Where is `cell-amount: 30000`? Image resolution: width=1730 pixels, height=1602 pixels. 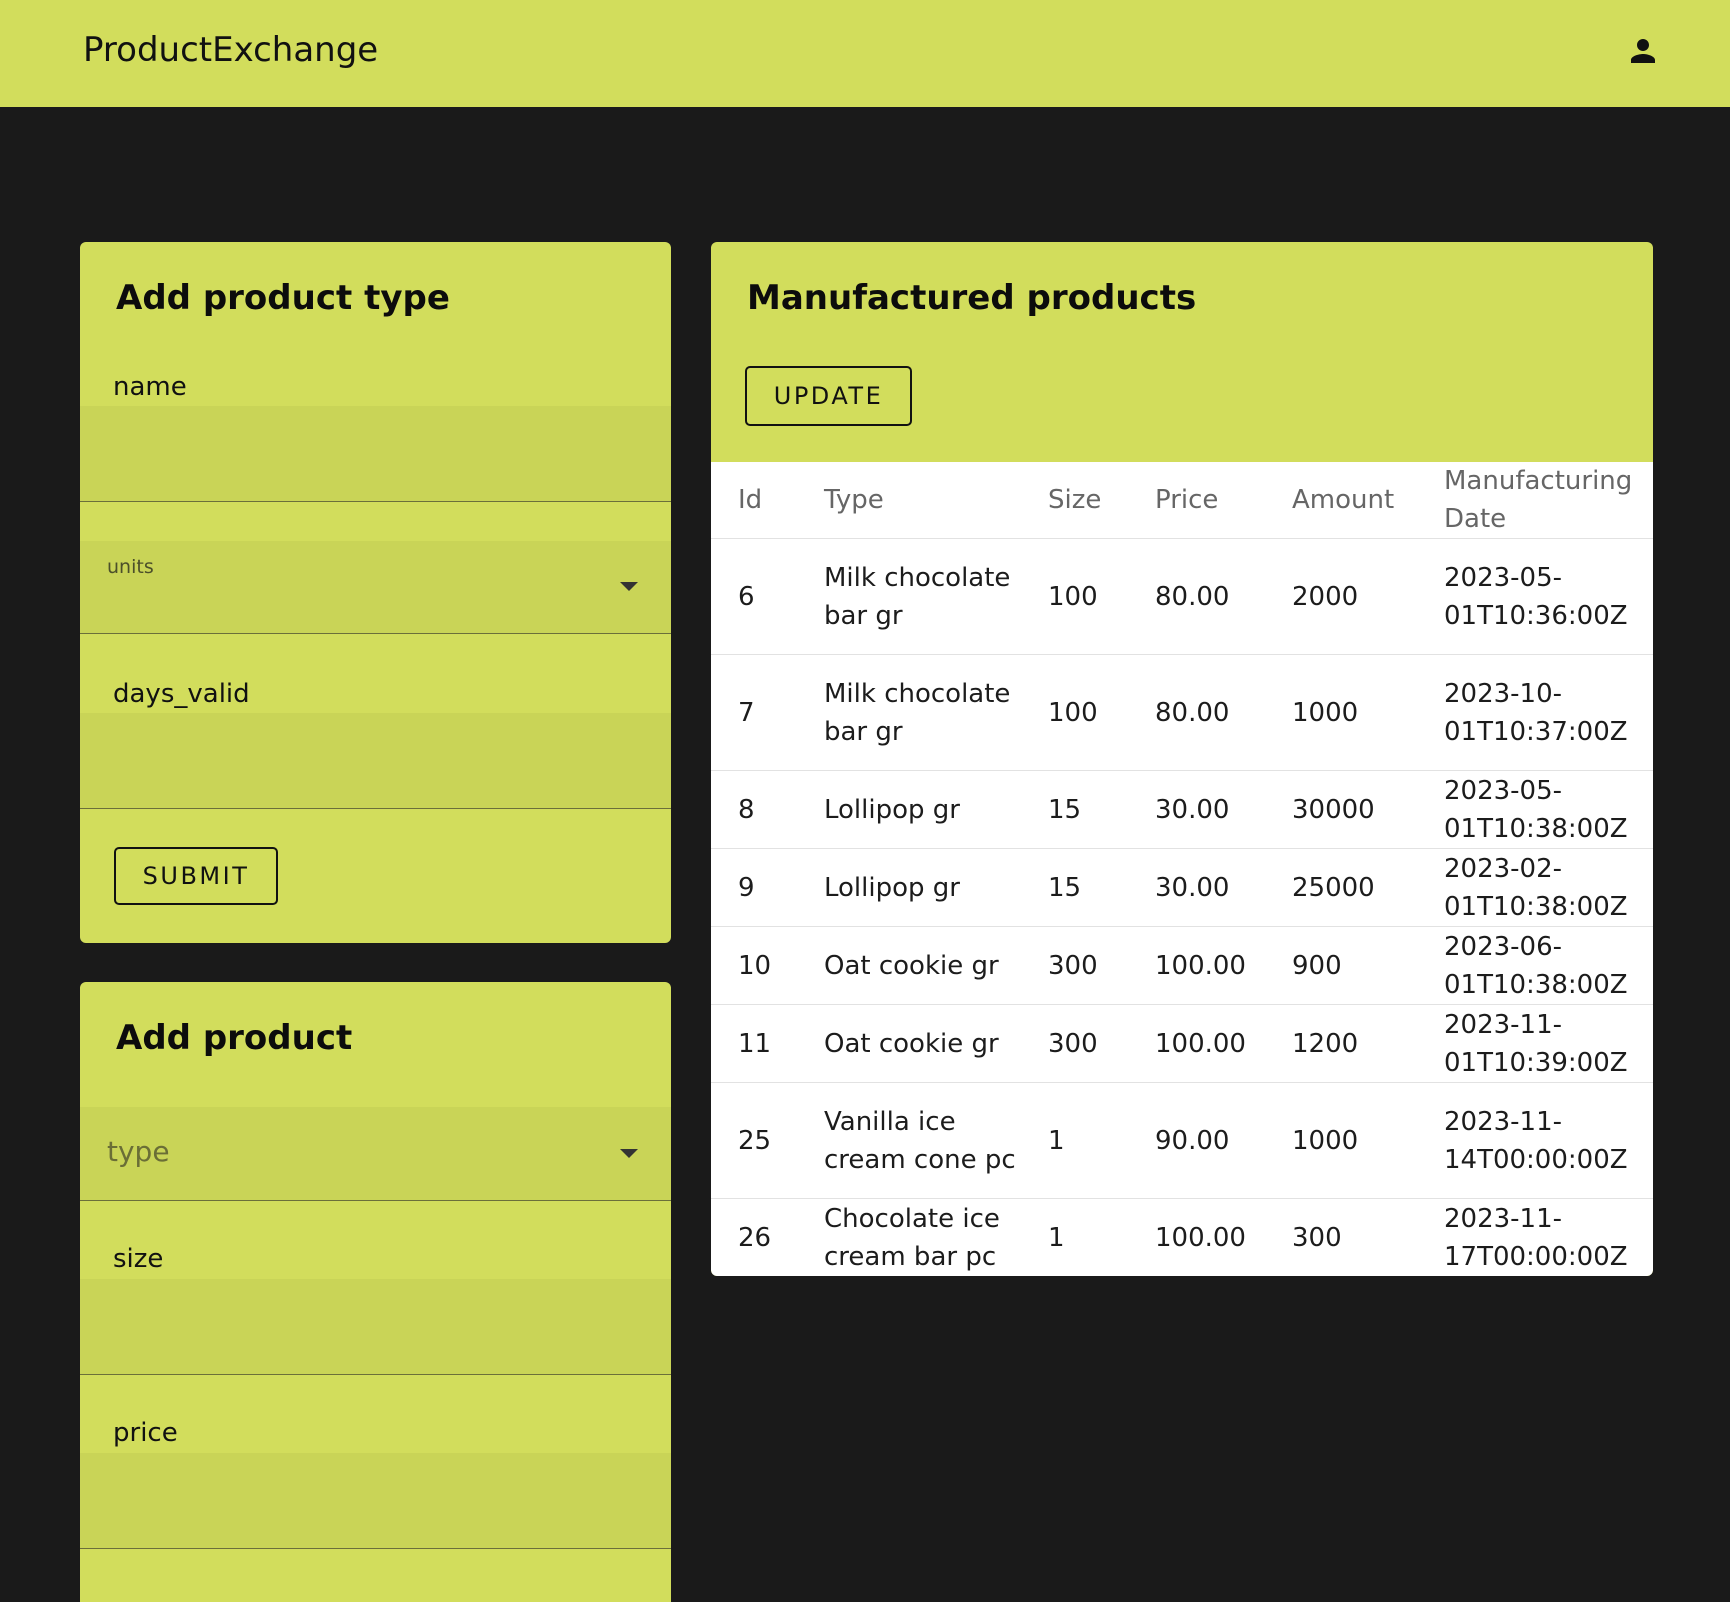
cell-amount: 30000 is located at coordinates (1341, 809).